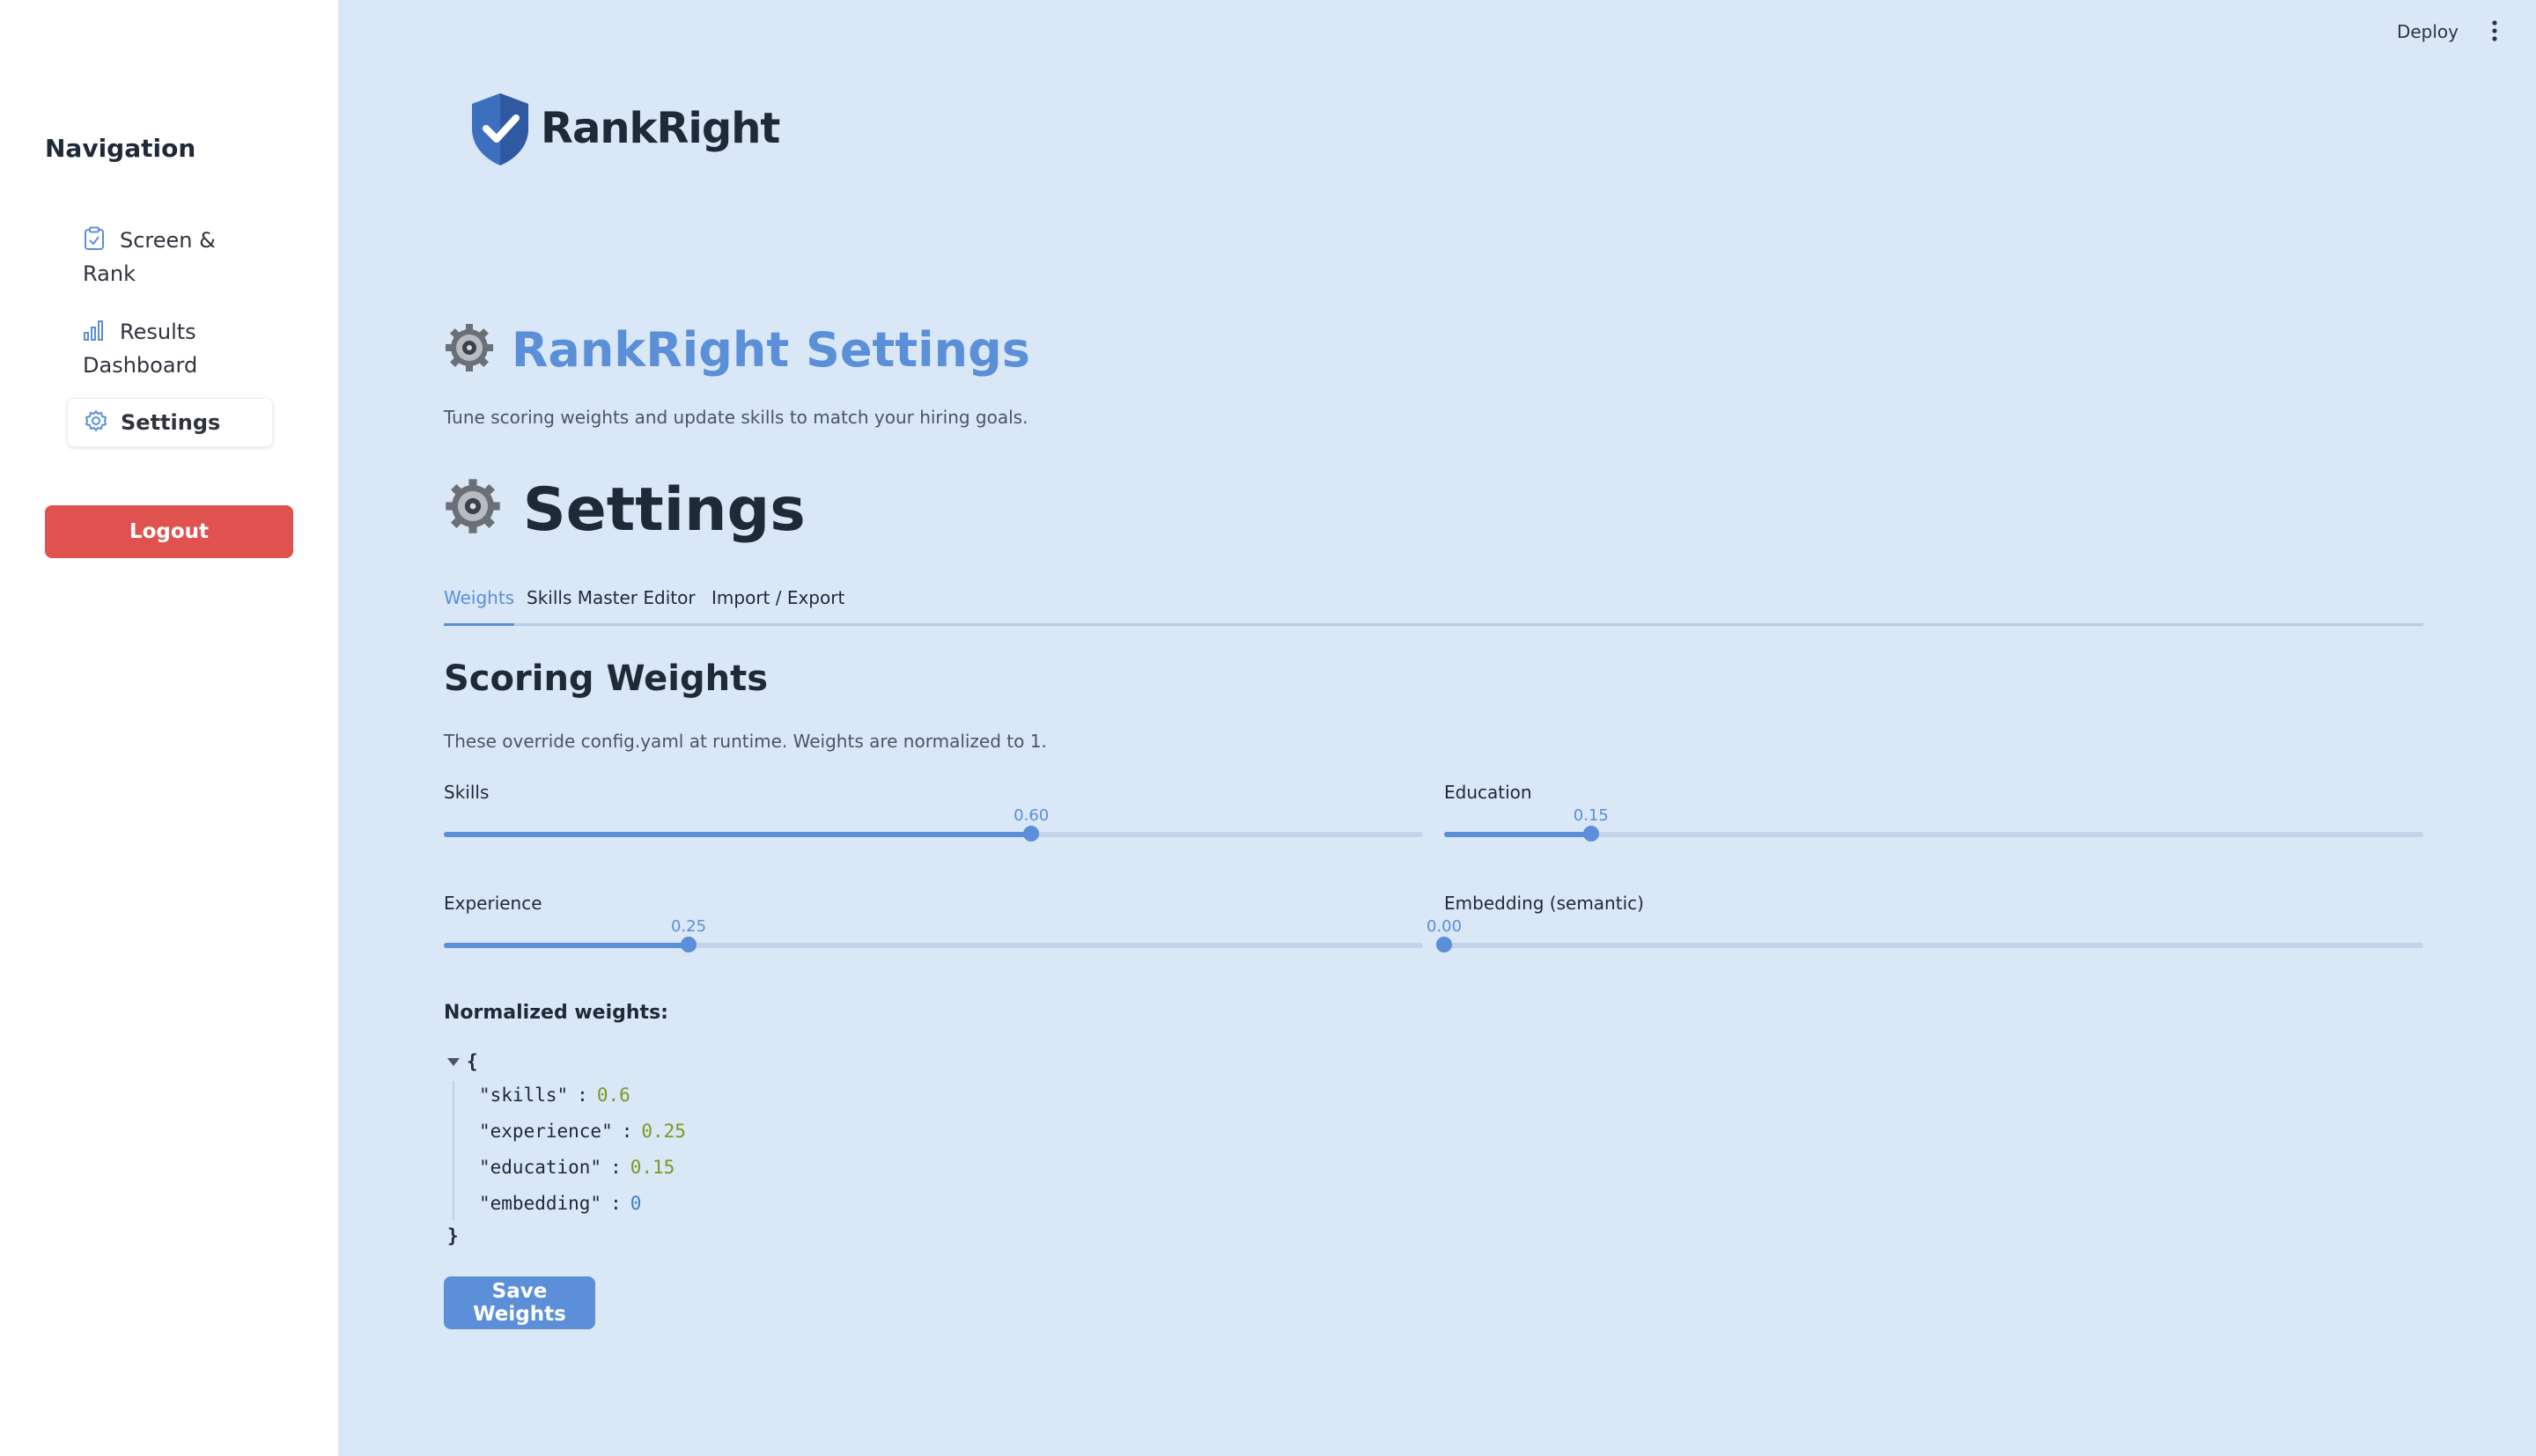 This screenshot has height=1456, width=2536. I want to click on collapse-caret-icon, so click(453, 1062).